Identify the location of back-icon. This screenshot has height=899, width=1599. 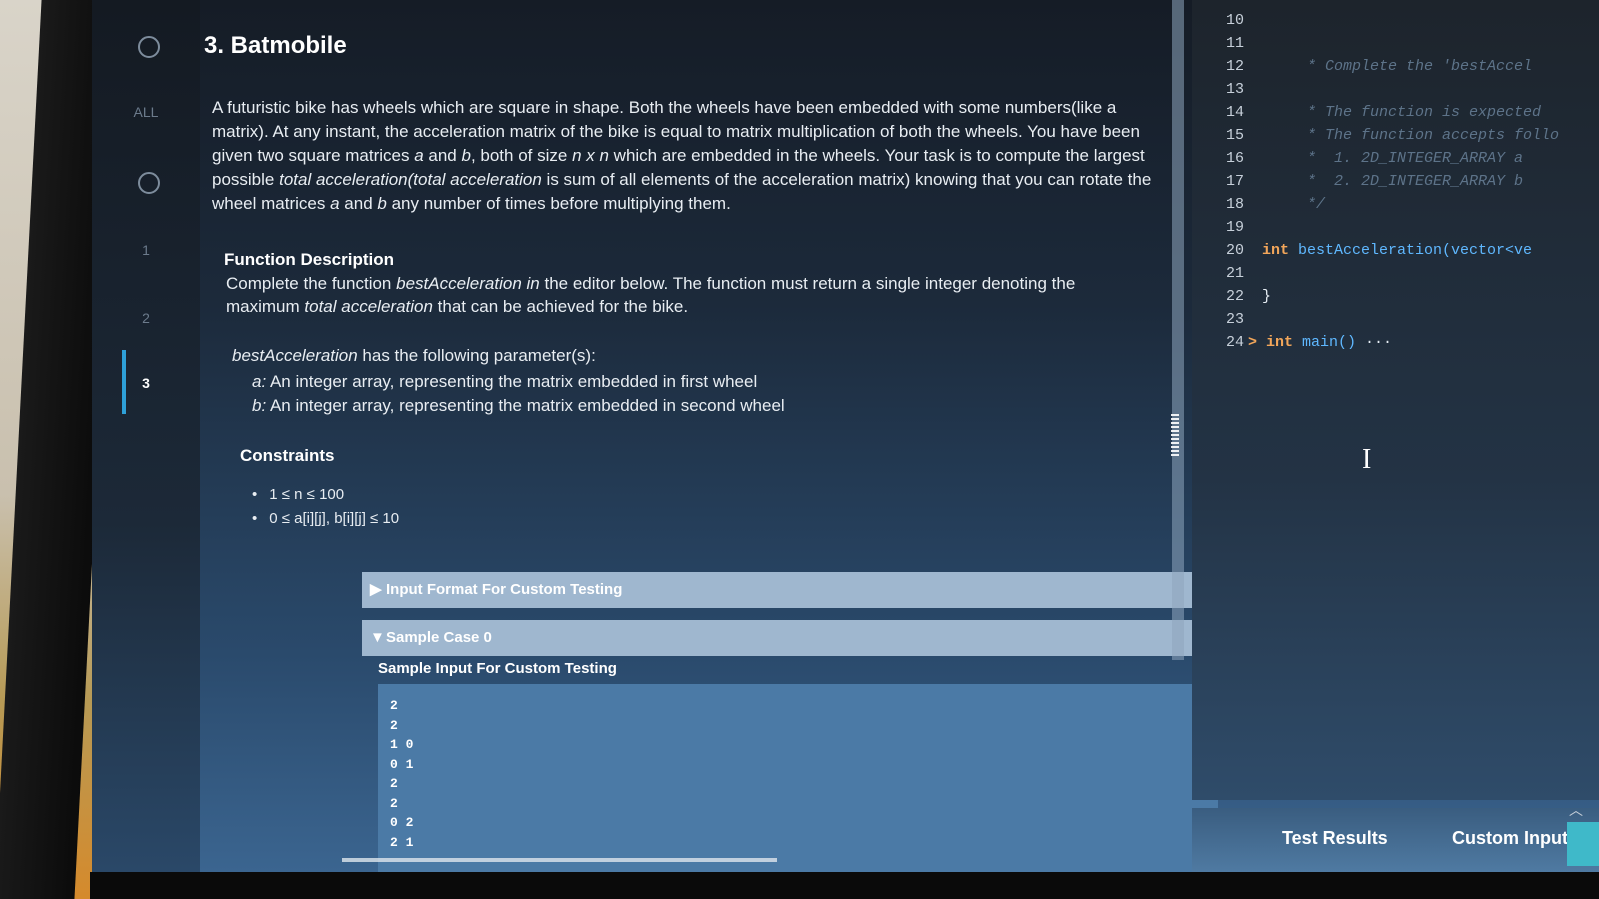
(149, 47).